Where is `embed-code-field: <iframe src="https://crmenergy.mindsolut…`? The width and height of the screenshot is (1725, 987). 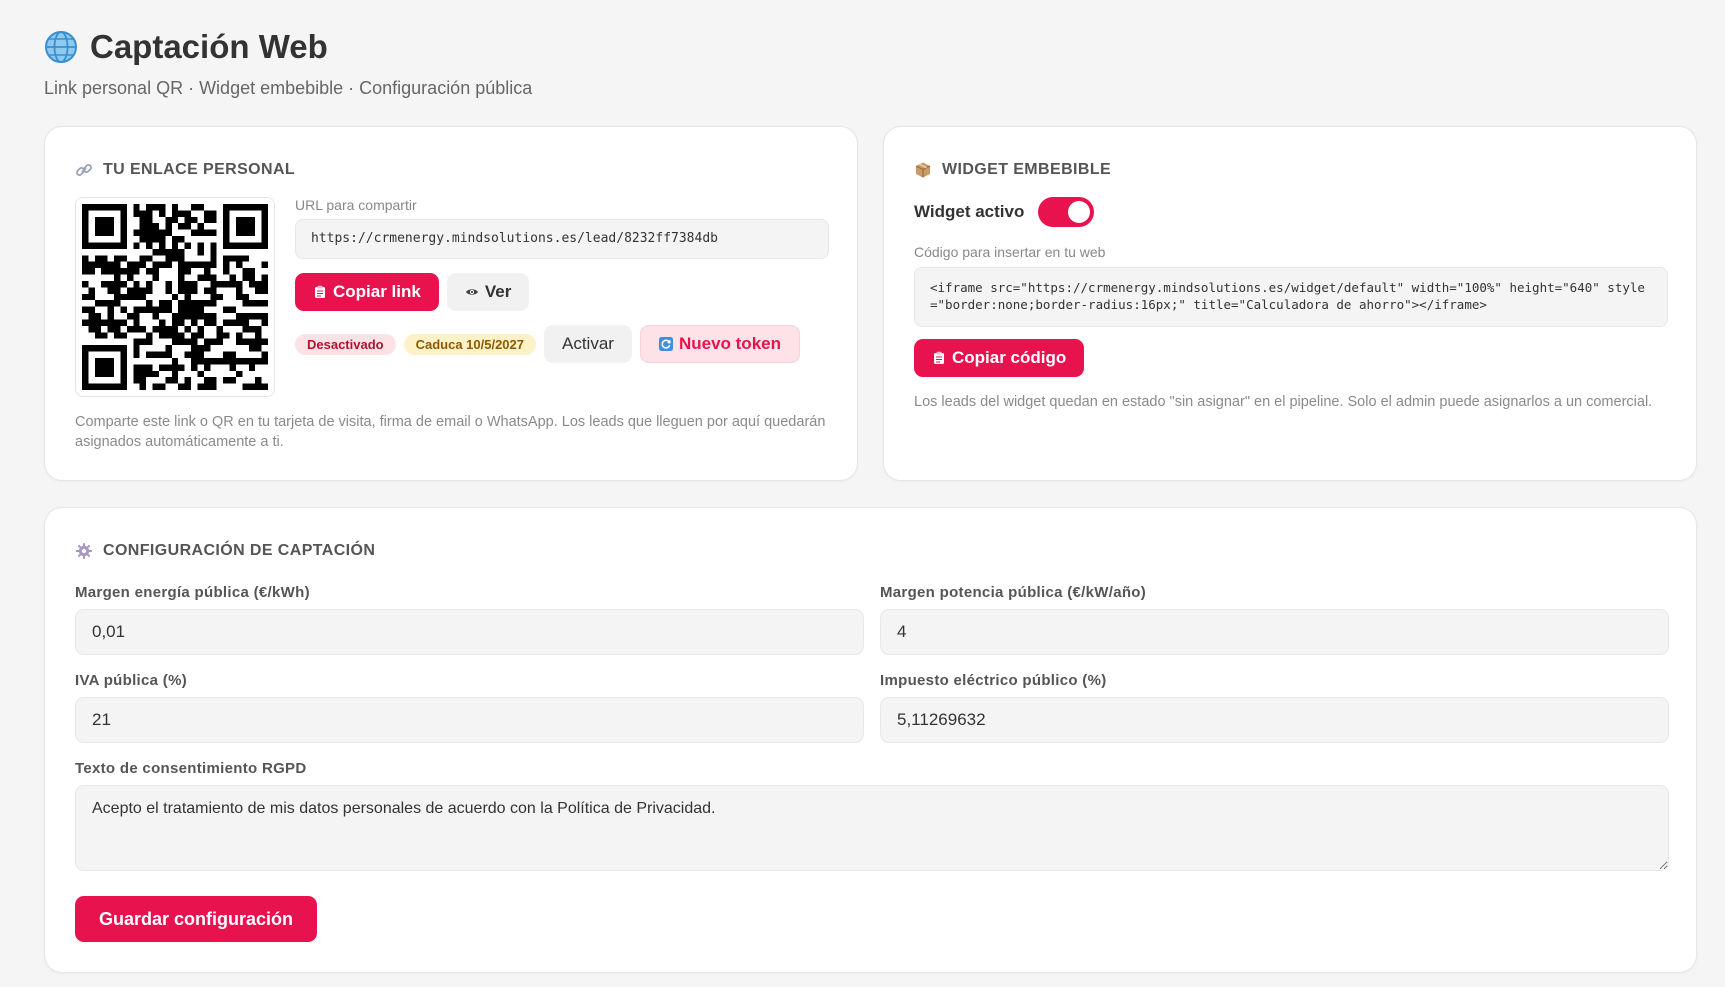 embed-code-field: <iframe src="https://crmenergy.mindsolut… is located at coordinates (1291, 297).